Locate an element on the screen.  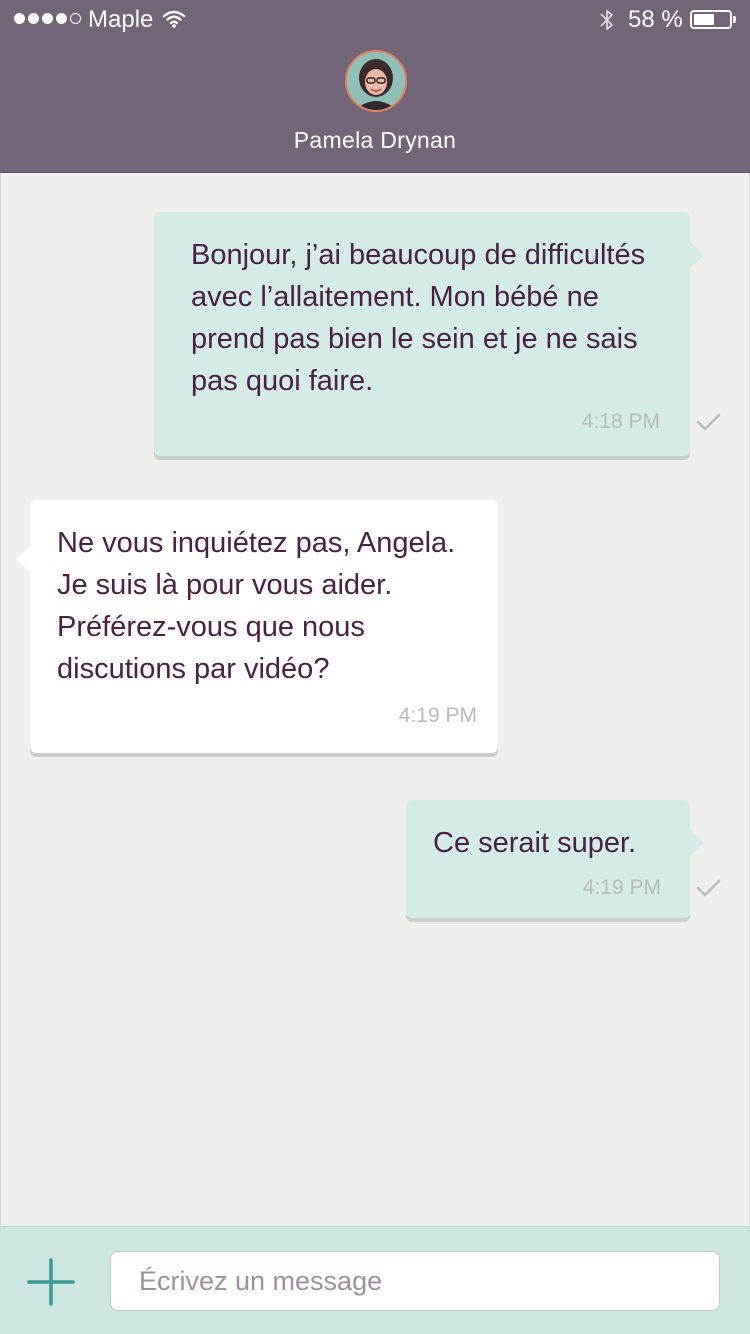
bluetooth-icon is located at coordinates (607, 23).